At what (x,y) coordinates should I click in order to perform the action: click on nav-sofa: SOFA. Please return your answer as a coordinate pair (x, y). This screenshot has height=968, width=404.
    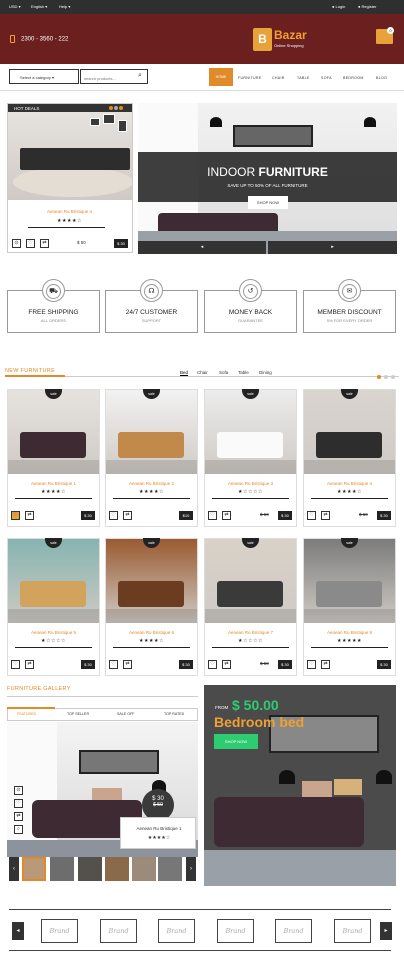
    Looking at the image, I should click on (326, 78).